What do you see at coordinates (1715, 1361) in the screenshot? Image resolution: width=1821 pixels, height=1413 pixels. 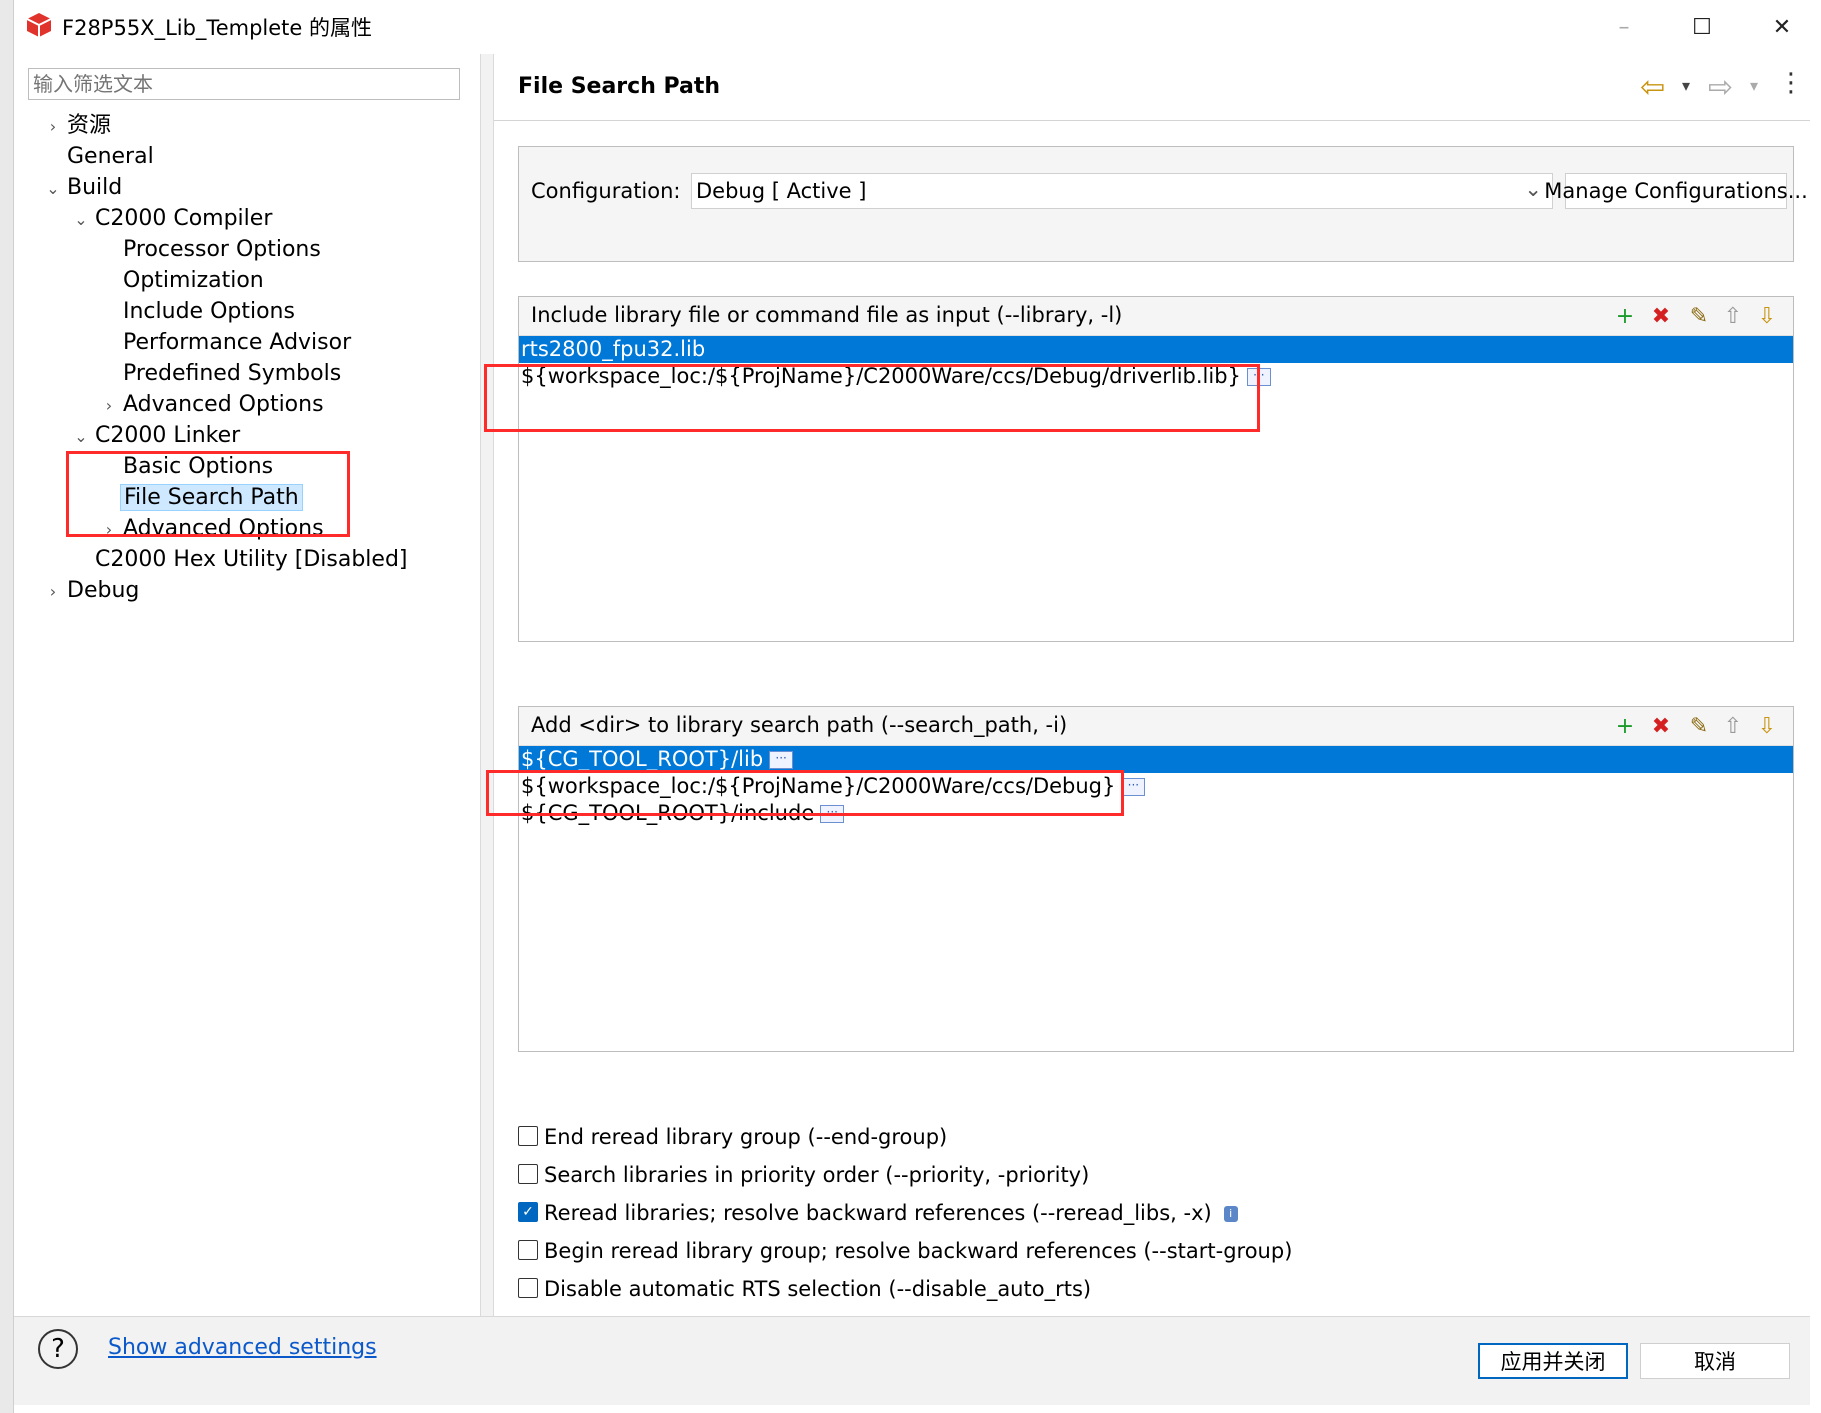 I see `cancel-button: 取消` at bounding box center [1715, 1361].